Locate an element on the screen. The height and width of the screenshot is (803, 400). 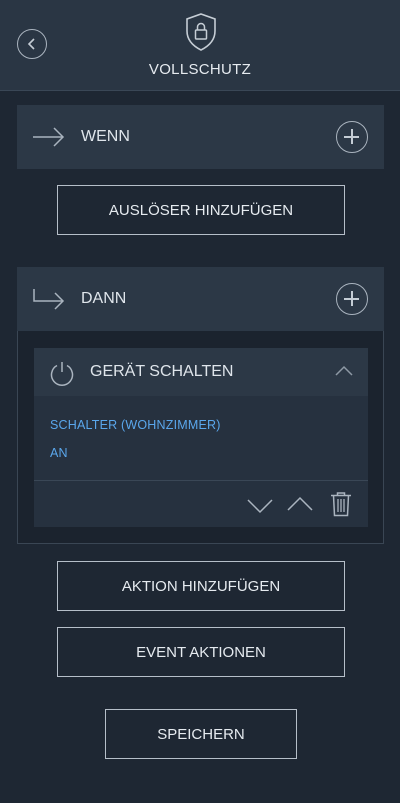
action-card-header: GERÄT SCHALTEN is located at coordinates (201, 372).